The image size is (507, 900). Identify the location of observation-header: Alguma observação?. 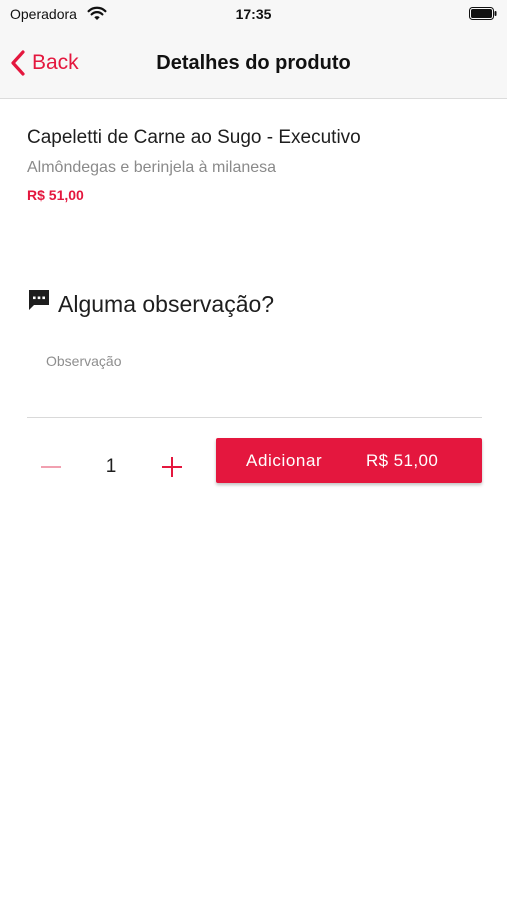
(150, 304).